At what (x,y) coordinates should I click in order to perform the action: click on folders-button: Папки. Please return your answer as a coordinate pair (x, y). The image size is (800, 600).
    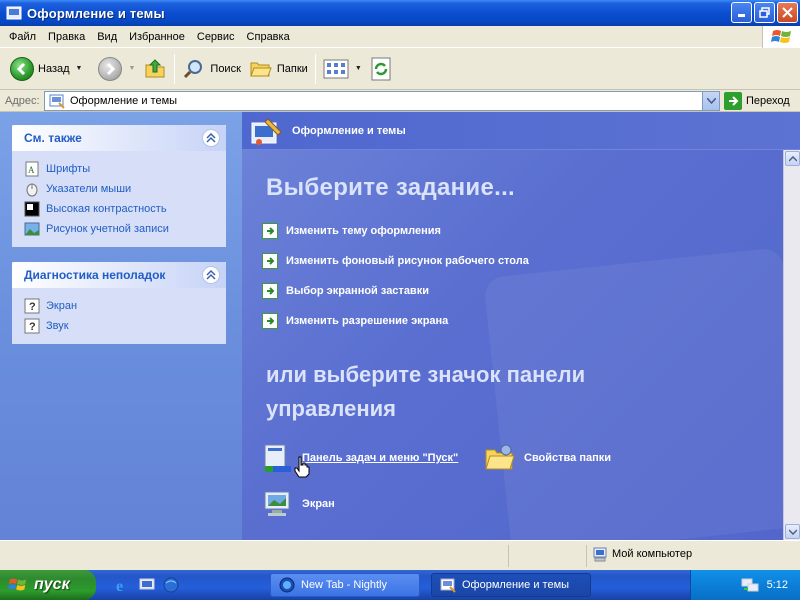
    Looking at the image, I should click on (278, 69).